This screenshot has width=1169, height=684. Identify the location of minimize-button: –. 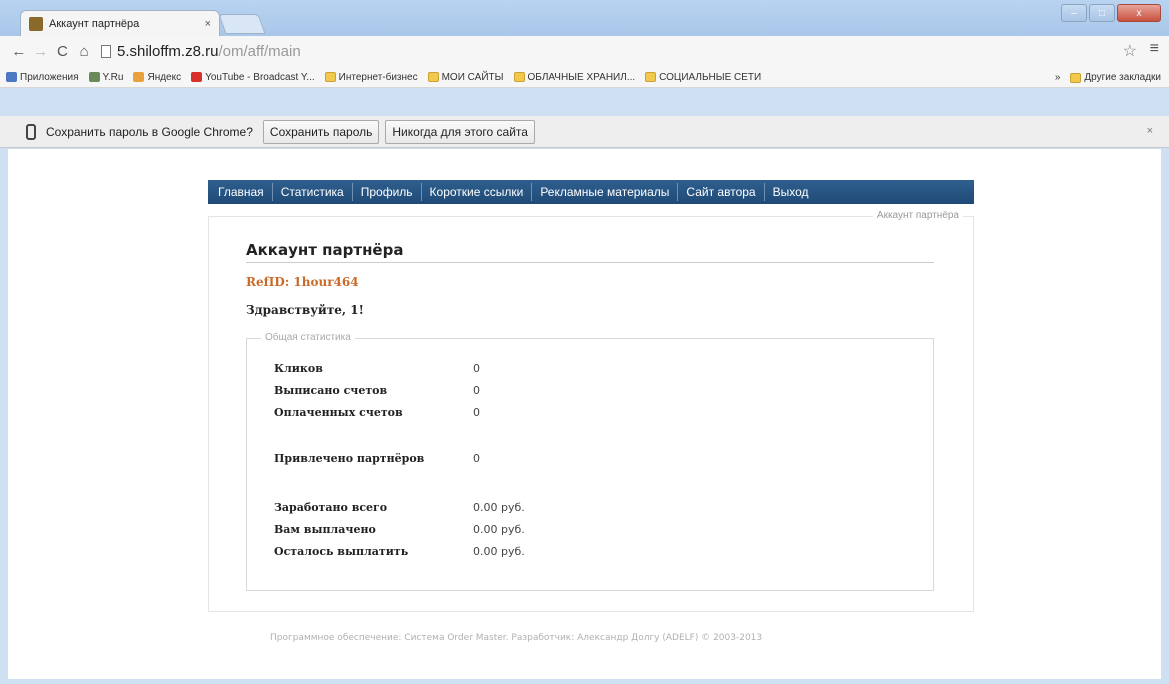
(1074, 13).